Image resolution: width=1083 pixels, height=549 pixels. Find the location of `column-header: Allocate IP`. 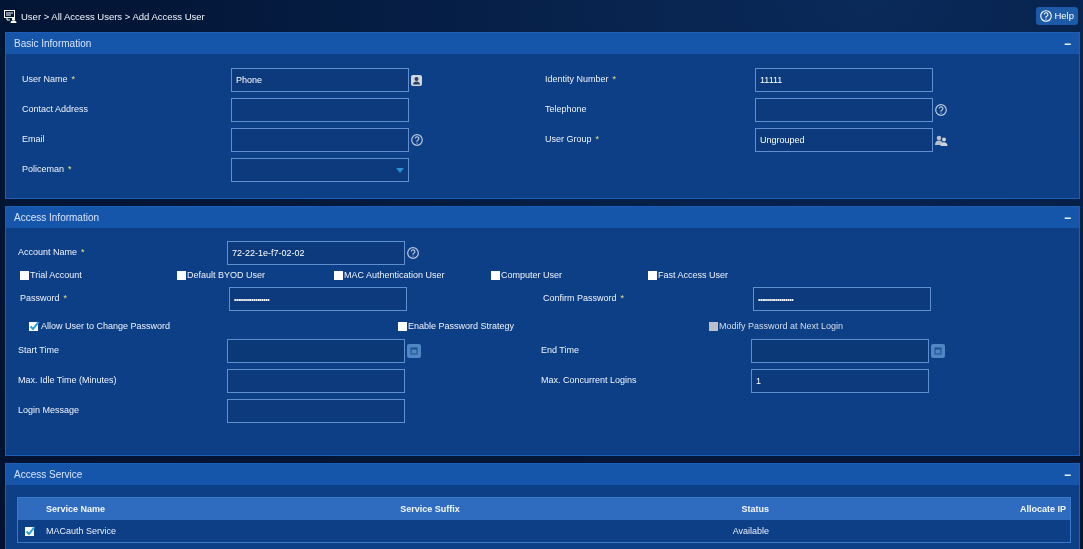

column-header: Allocate IP is located at coordinates (1043, 509).